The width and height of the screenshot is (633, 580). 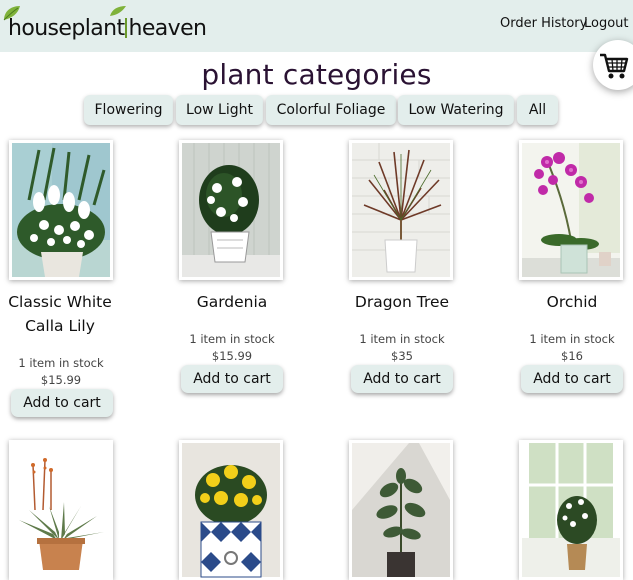 What do you see at coordinates (60, 302) in the screenshot?
I see `product-name-line1: Classic White` at bounding box center [60, 302].